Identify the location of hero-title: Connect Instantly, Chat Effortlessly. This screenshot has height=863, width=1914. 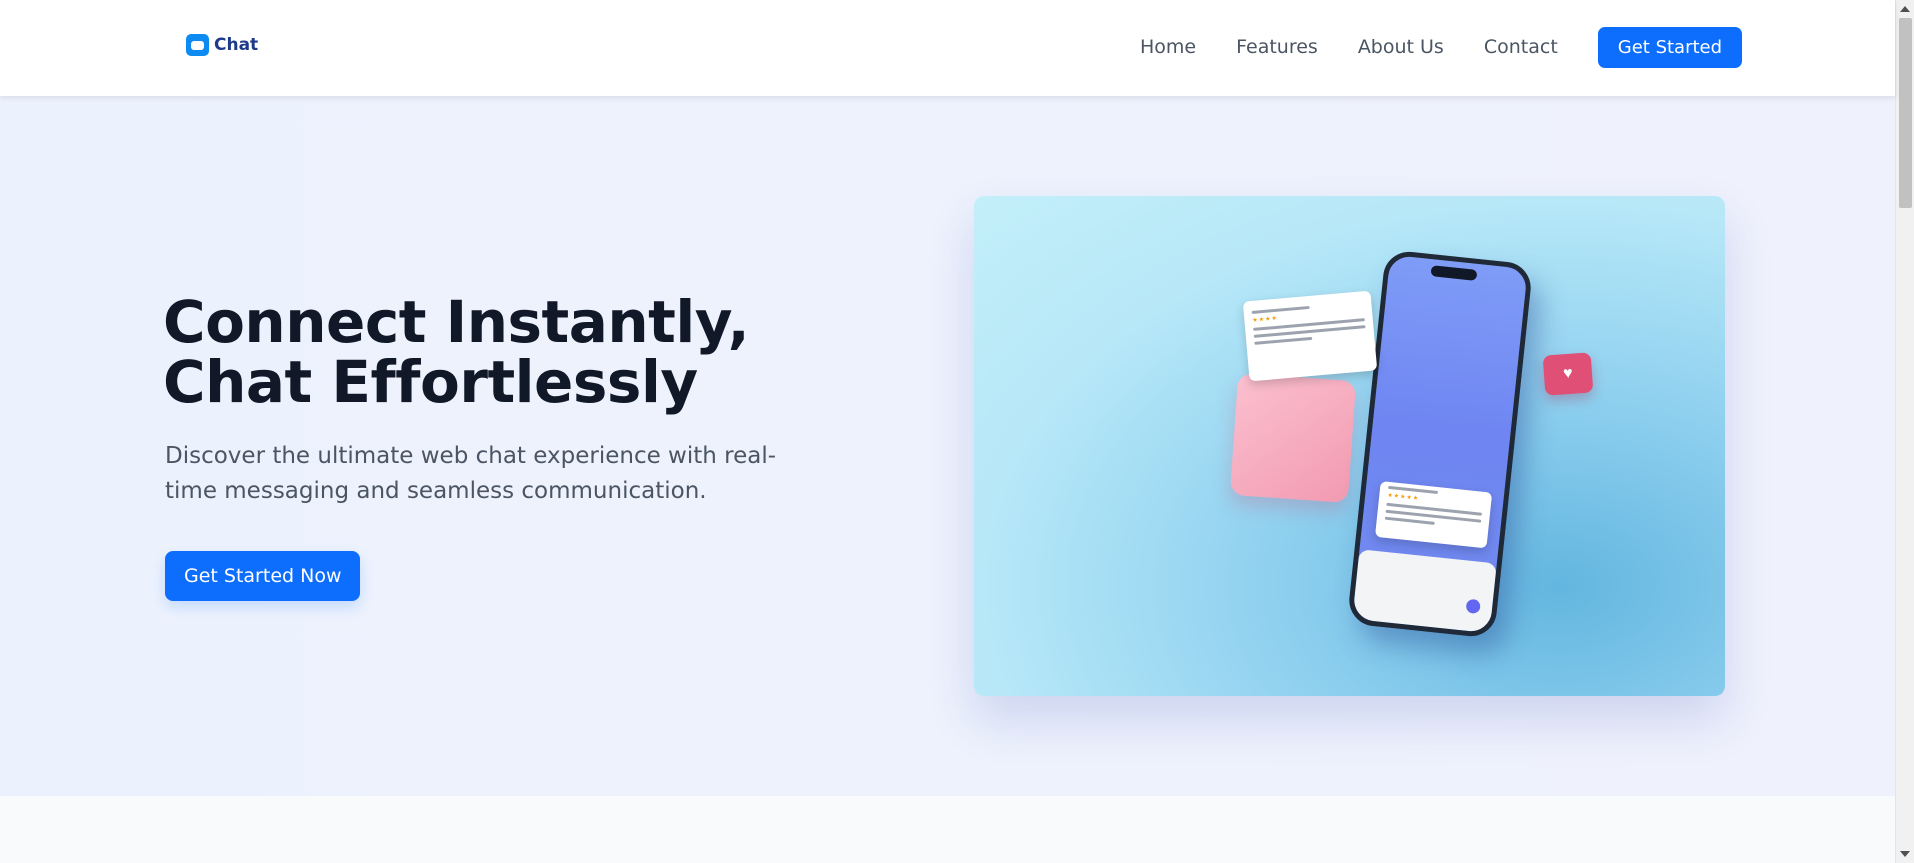
(456, 352).